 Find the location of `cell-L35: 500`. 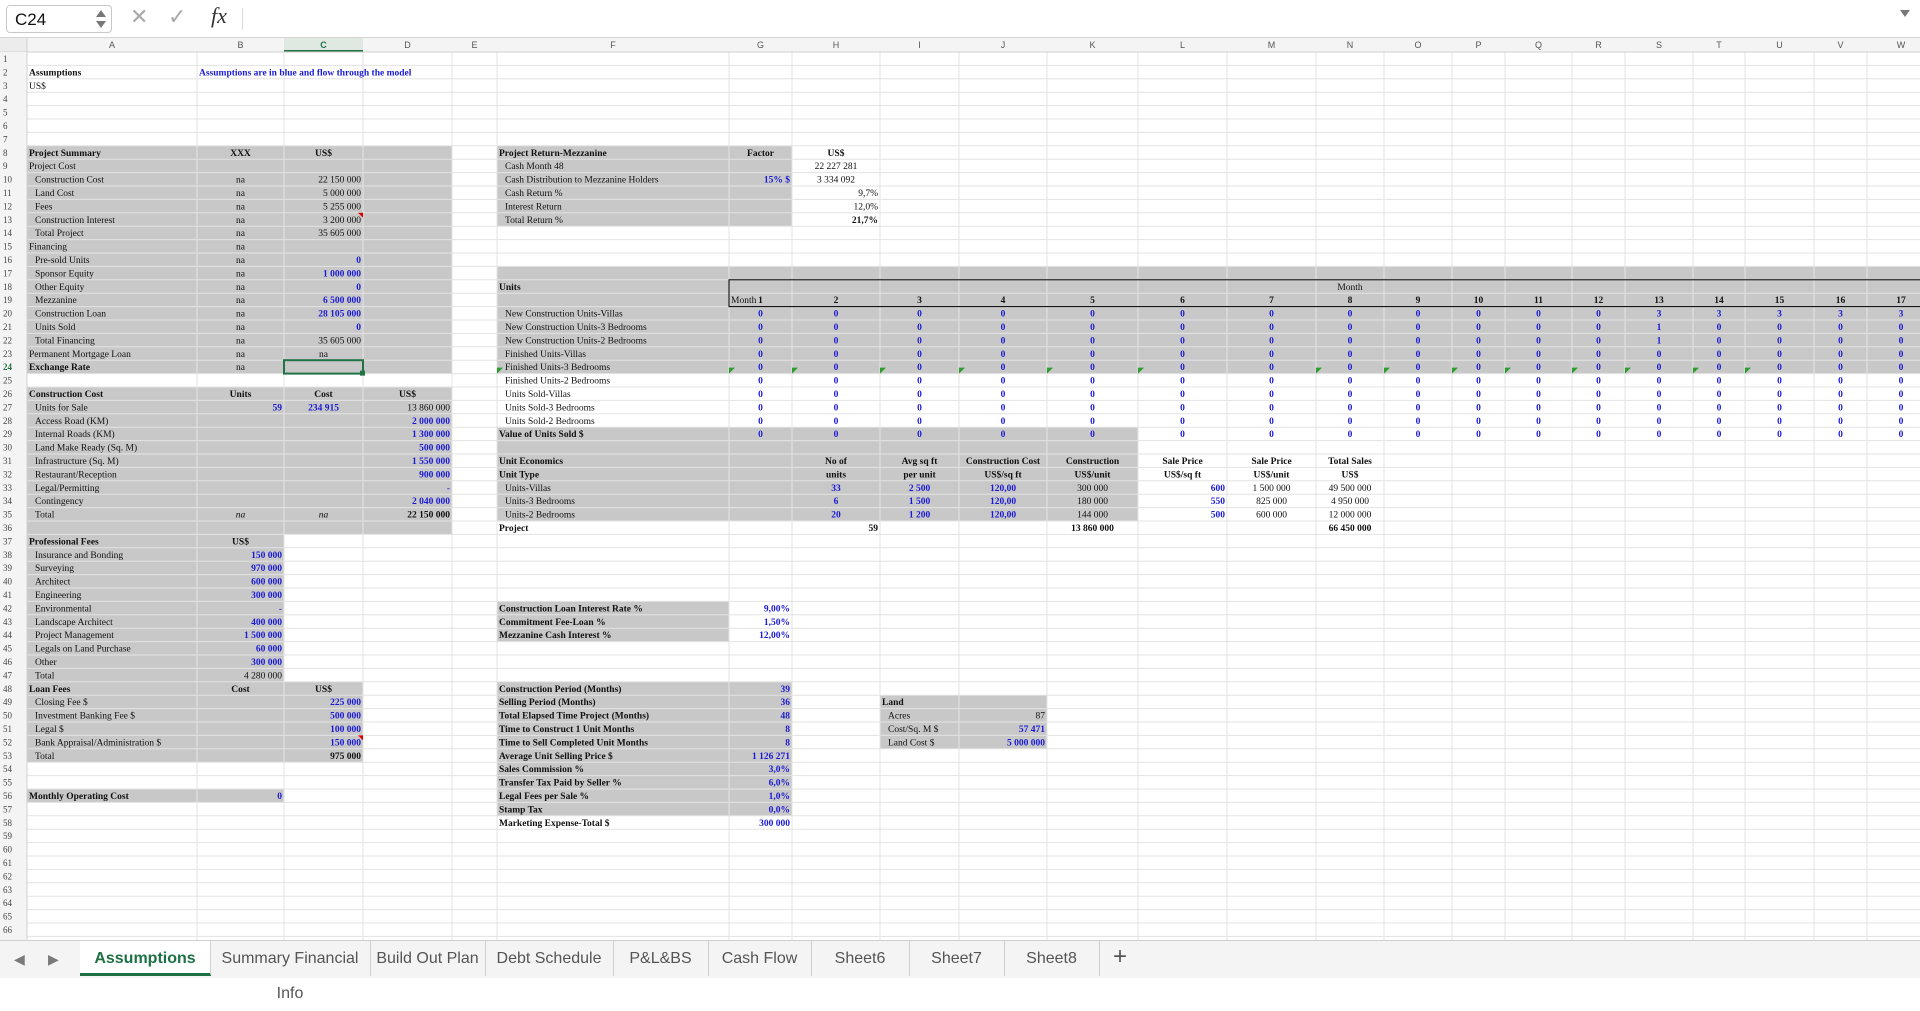

cell-L35: 500 is located at coordinates (1218, 516).